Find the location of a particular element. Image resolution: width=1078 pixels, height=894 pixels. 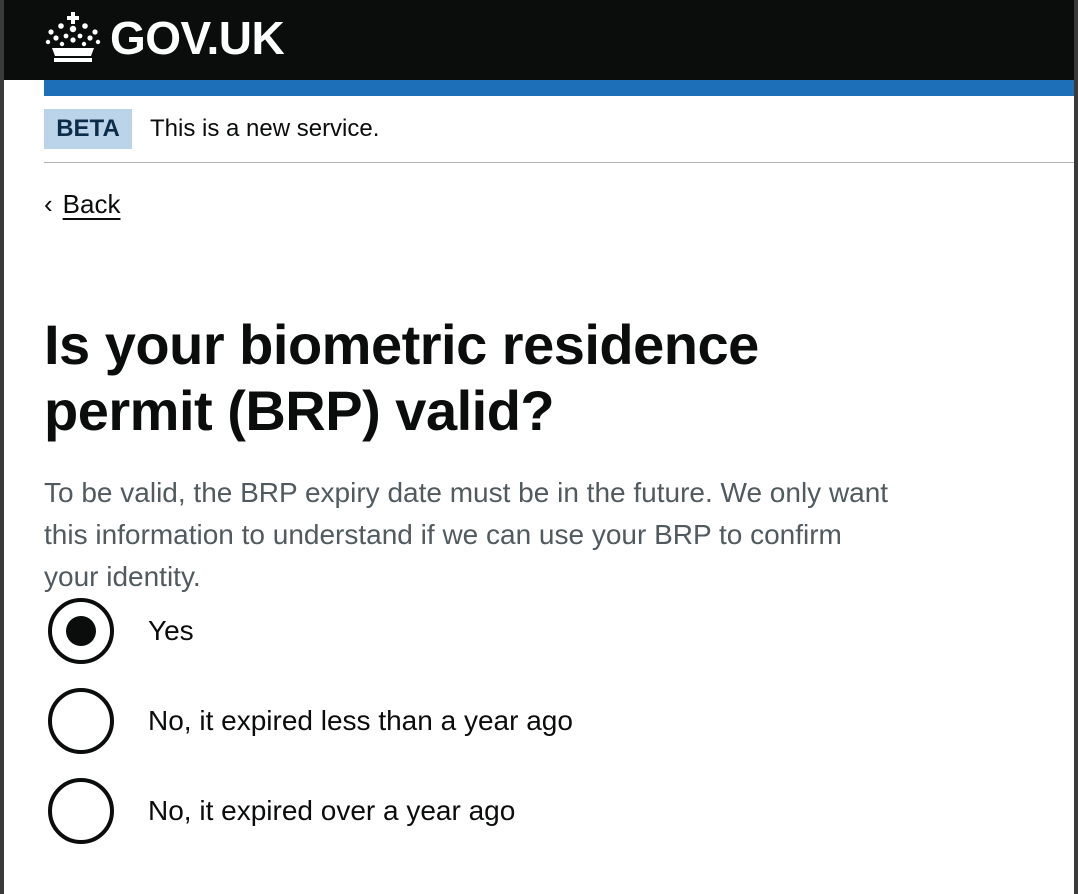

crown-icon is located at coordinates (73, 37).